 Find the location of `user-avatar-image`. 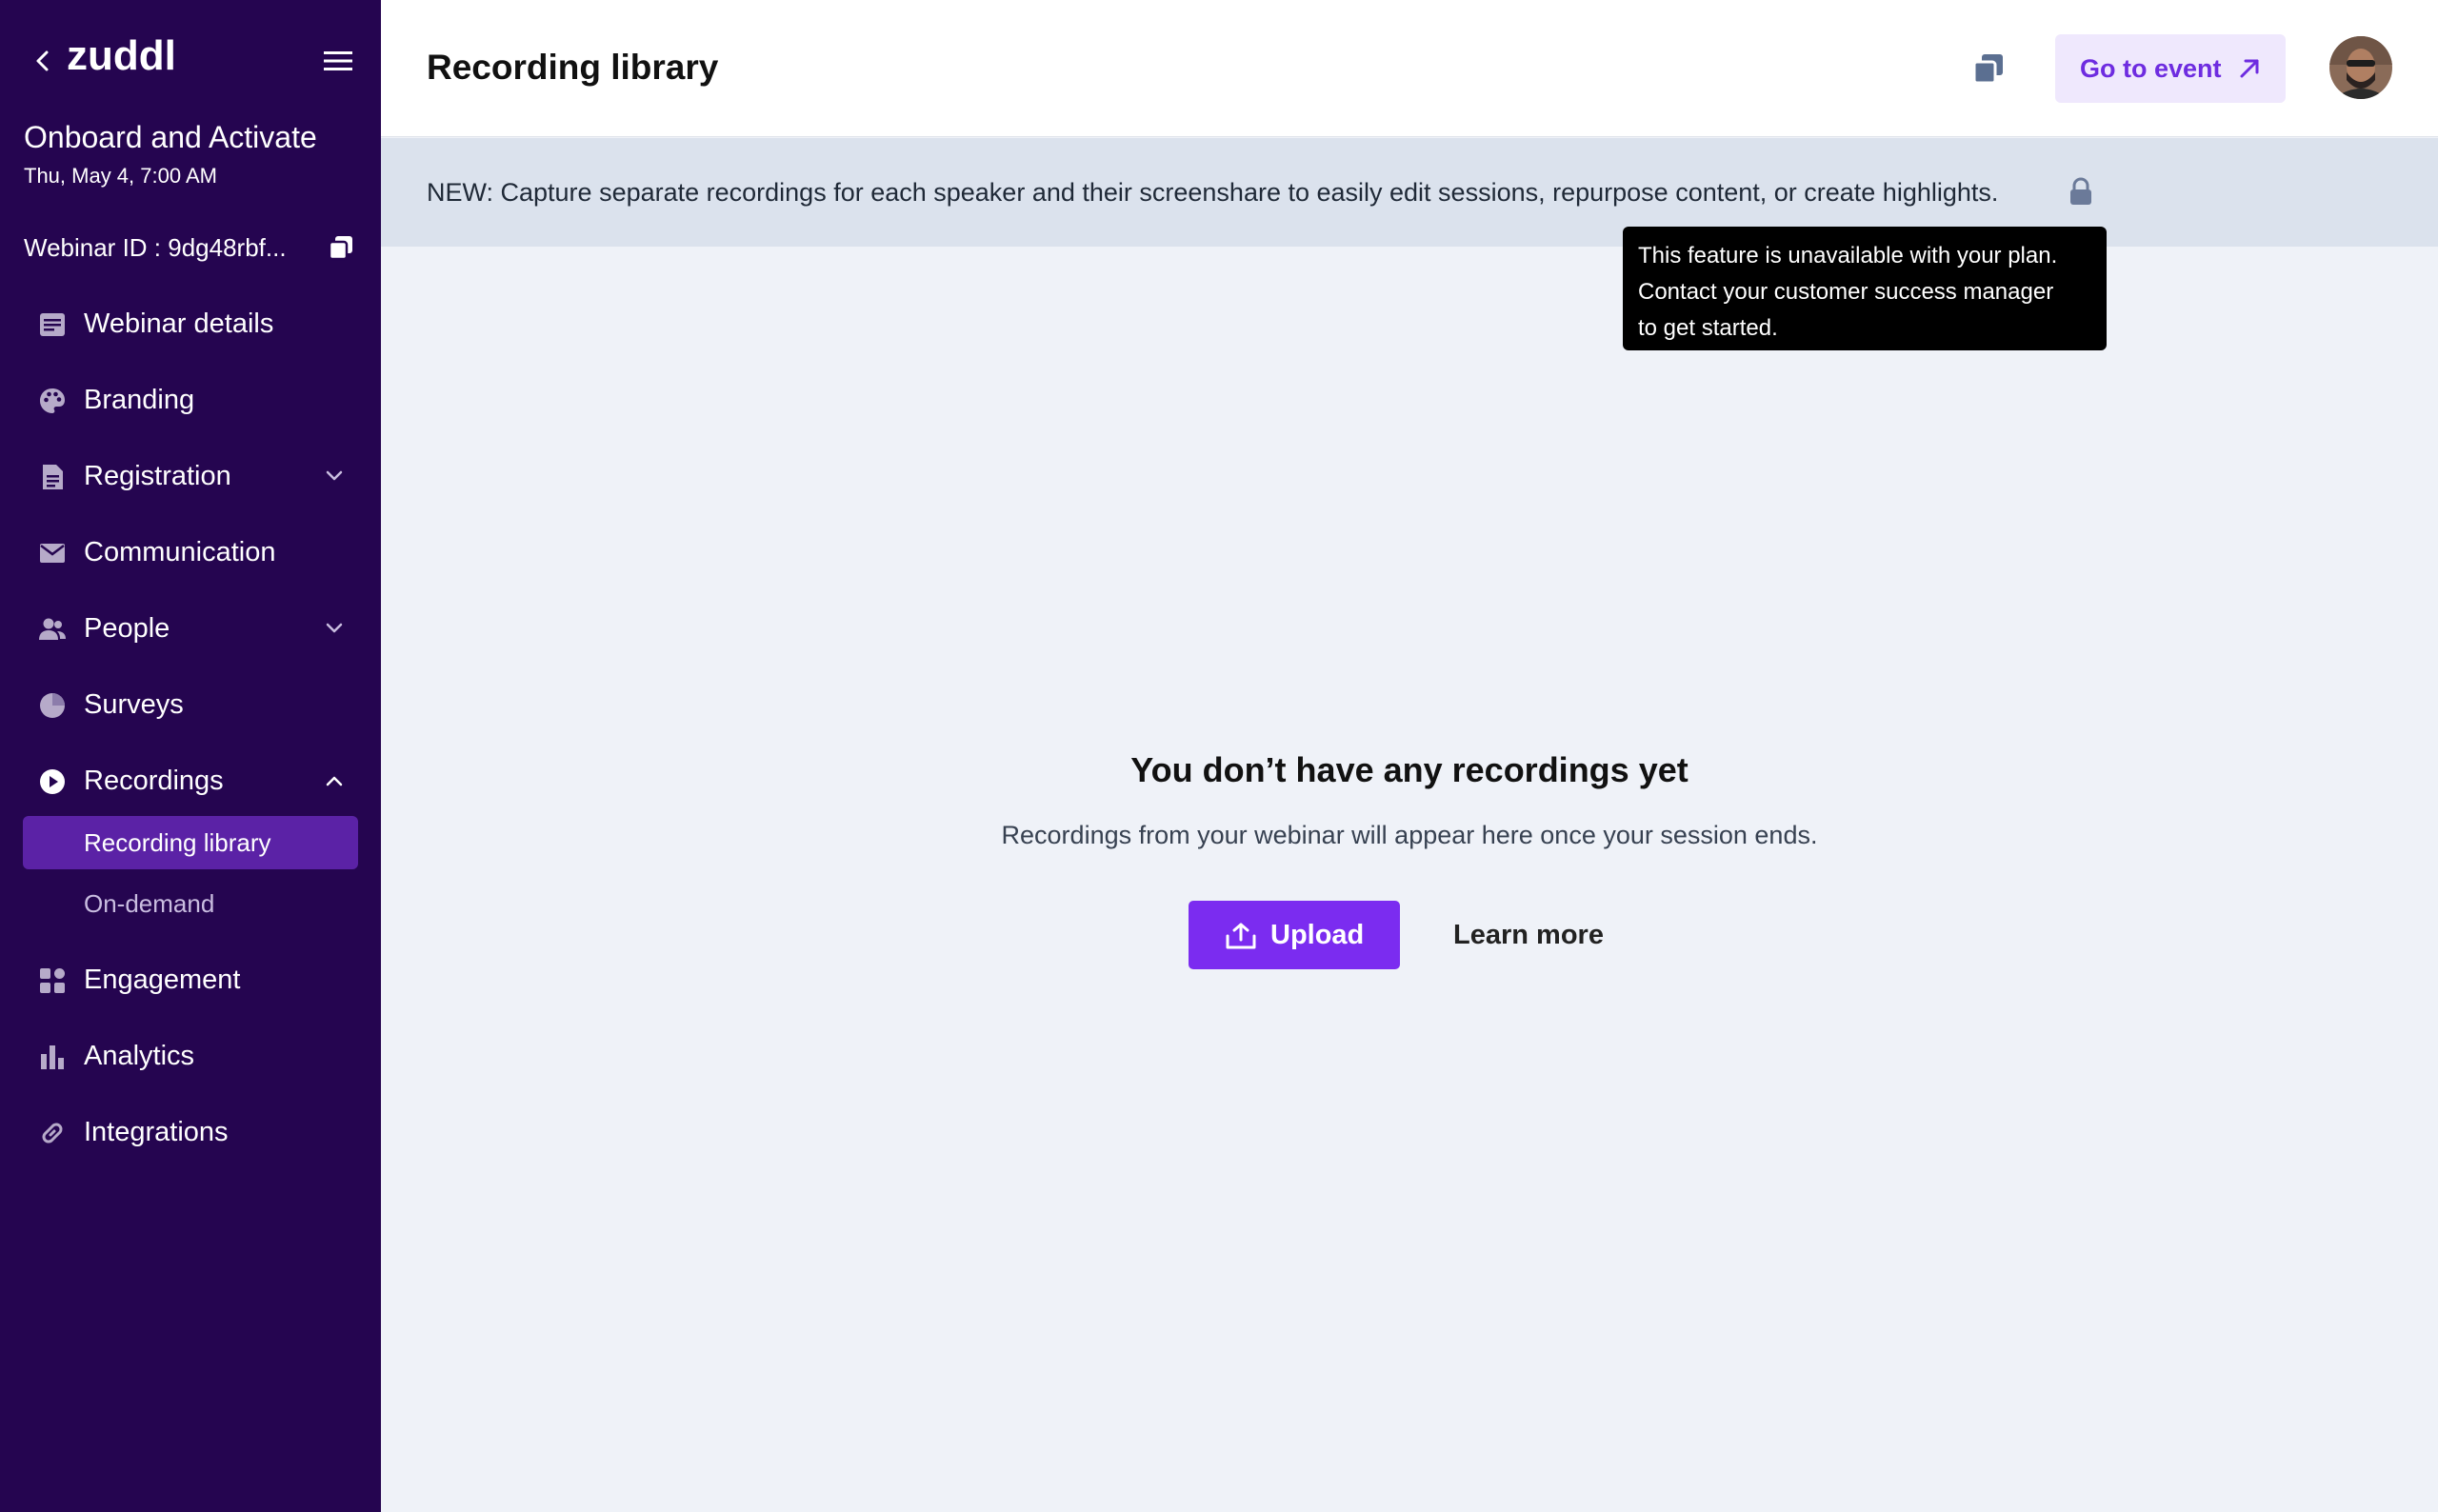

user-avatar-image is located at coordinates (2360, 67).